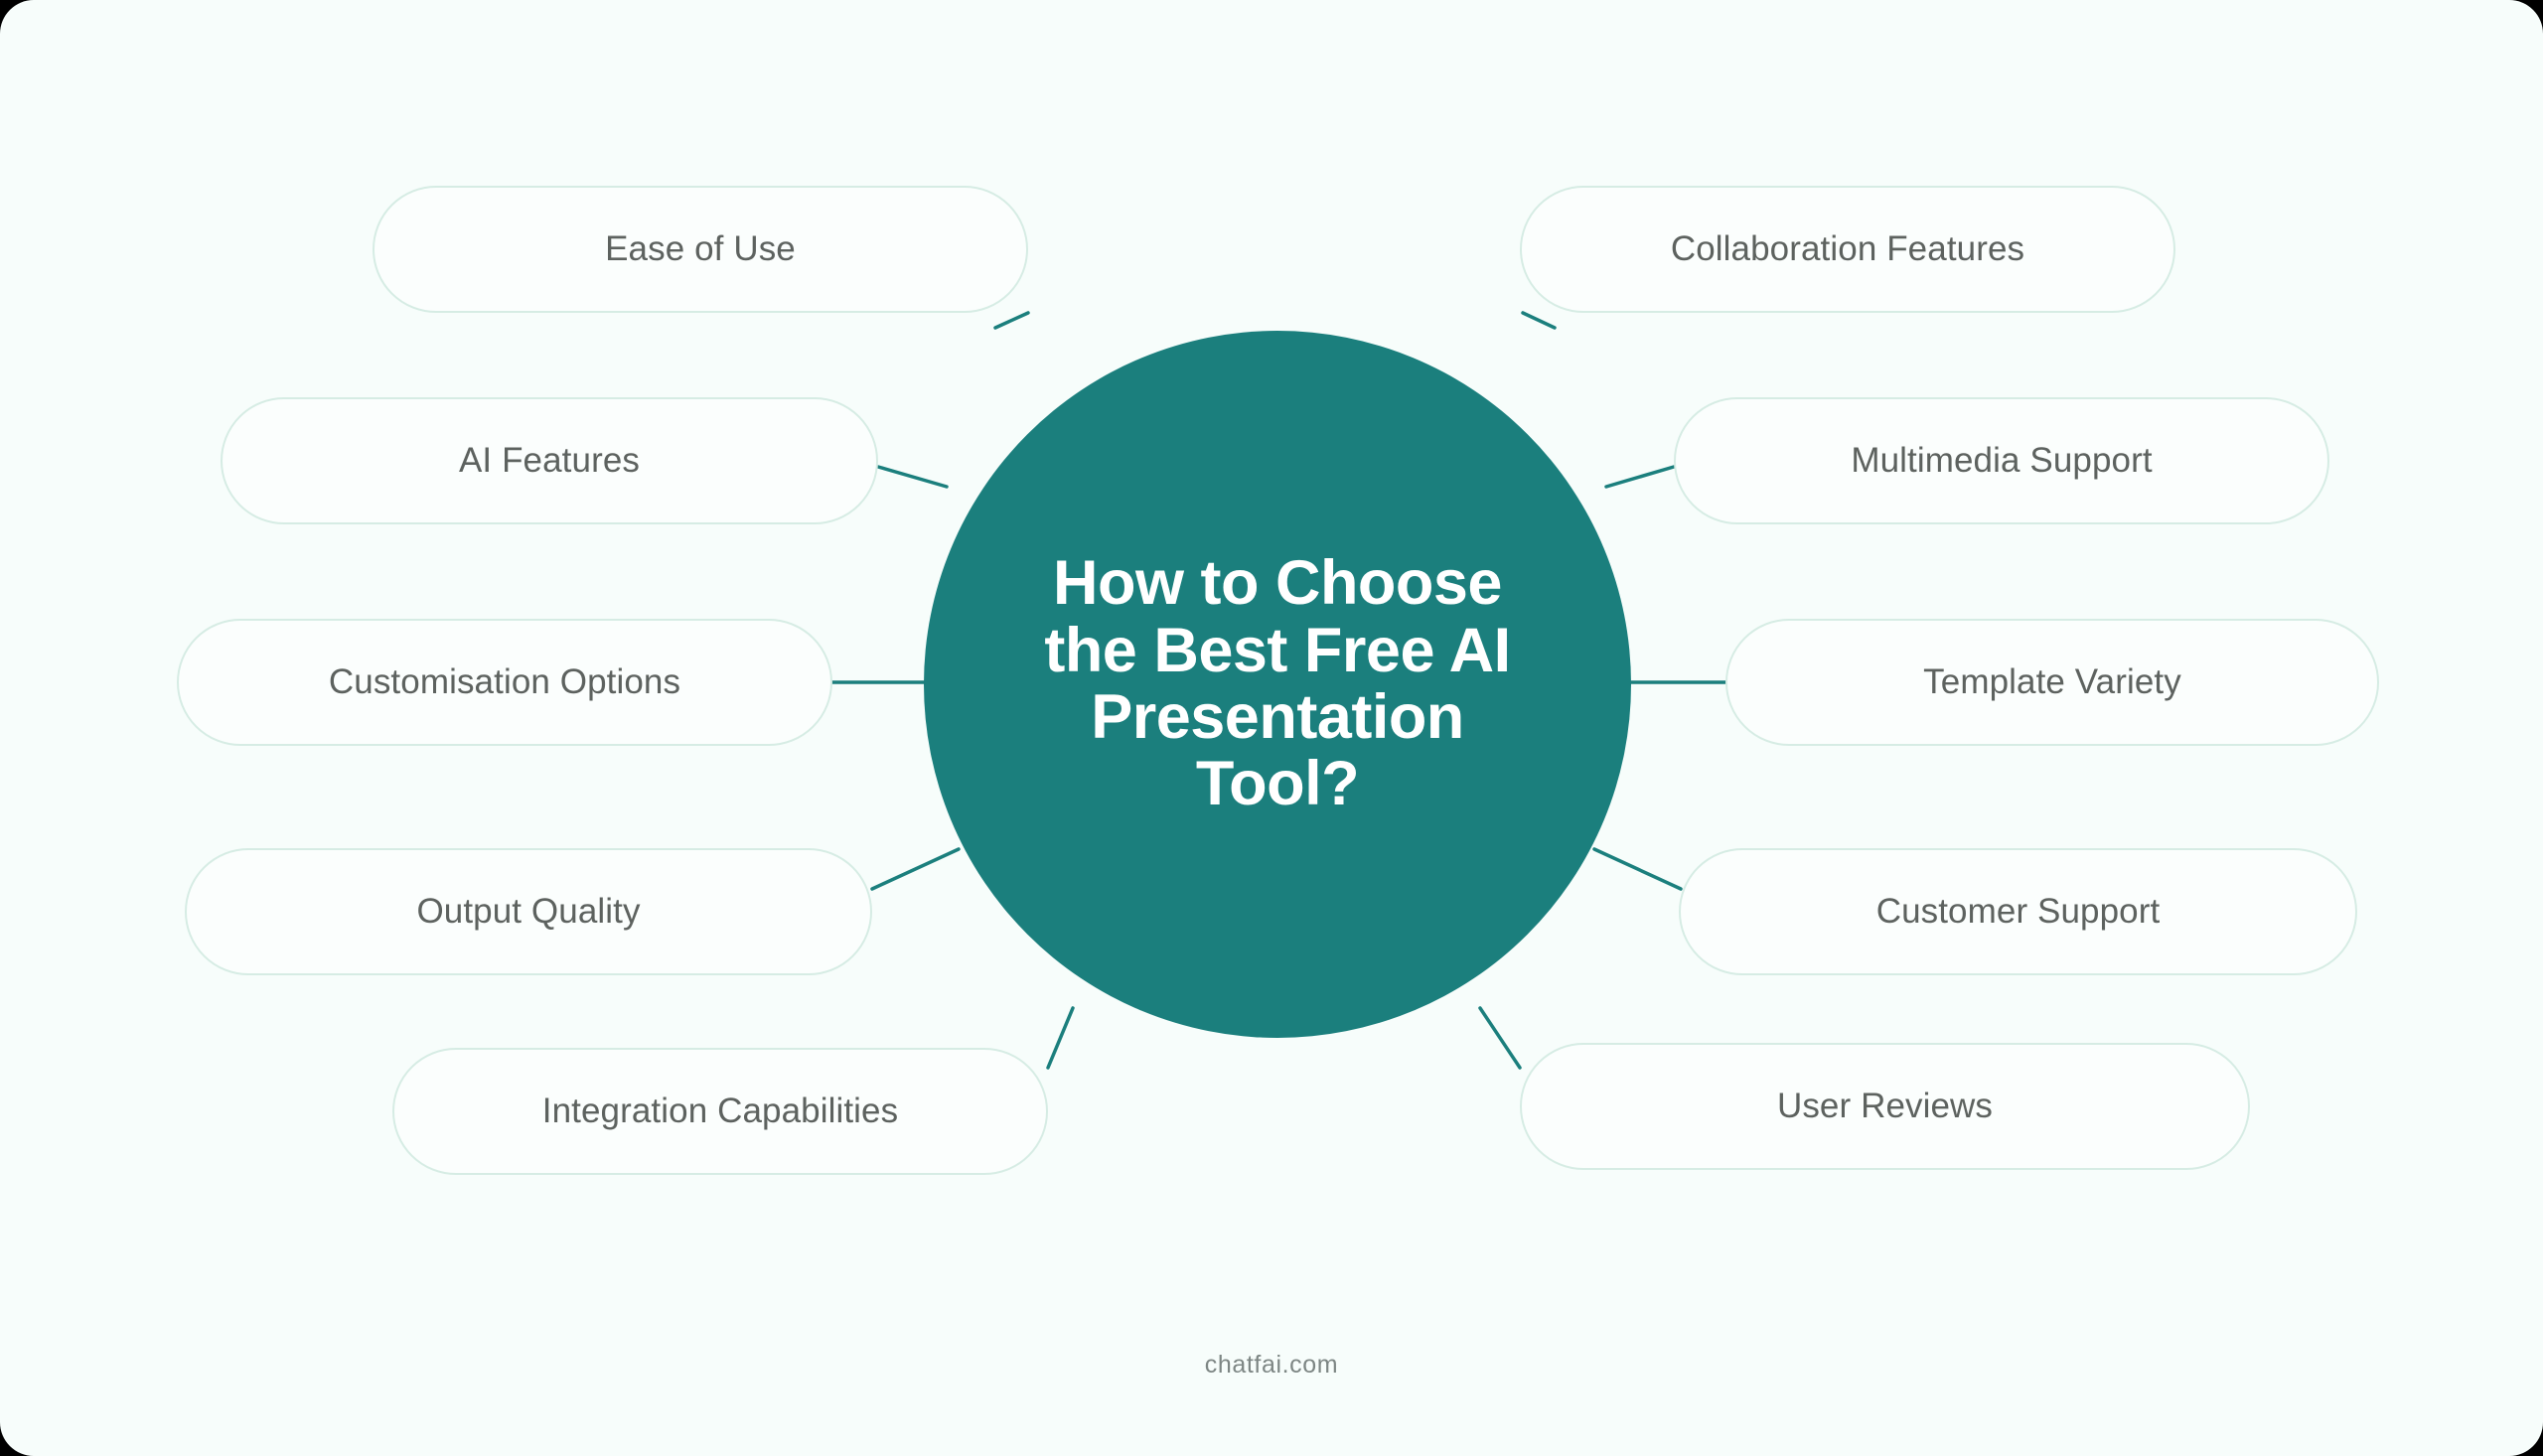  Describe the element at coordinates (1060, 1038) in the screenshot. I see `connector-integration-capabilities` at that location.